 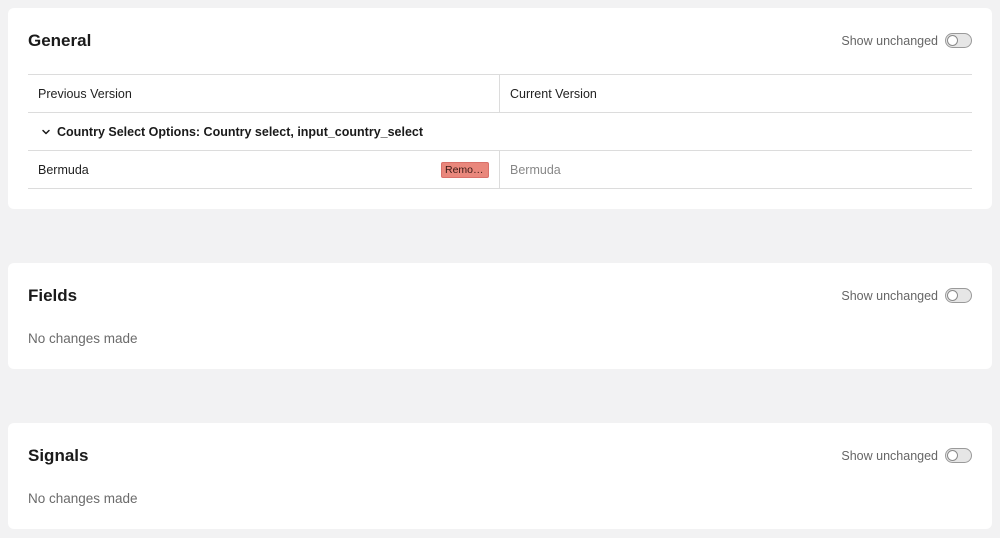 What do you see at coordinates (46, 131) in the screenshot?
I see `chevron-down-icon` at bounding box center [46, 131].